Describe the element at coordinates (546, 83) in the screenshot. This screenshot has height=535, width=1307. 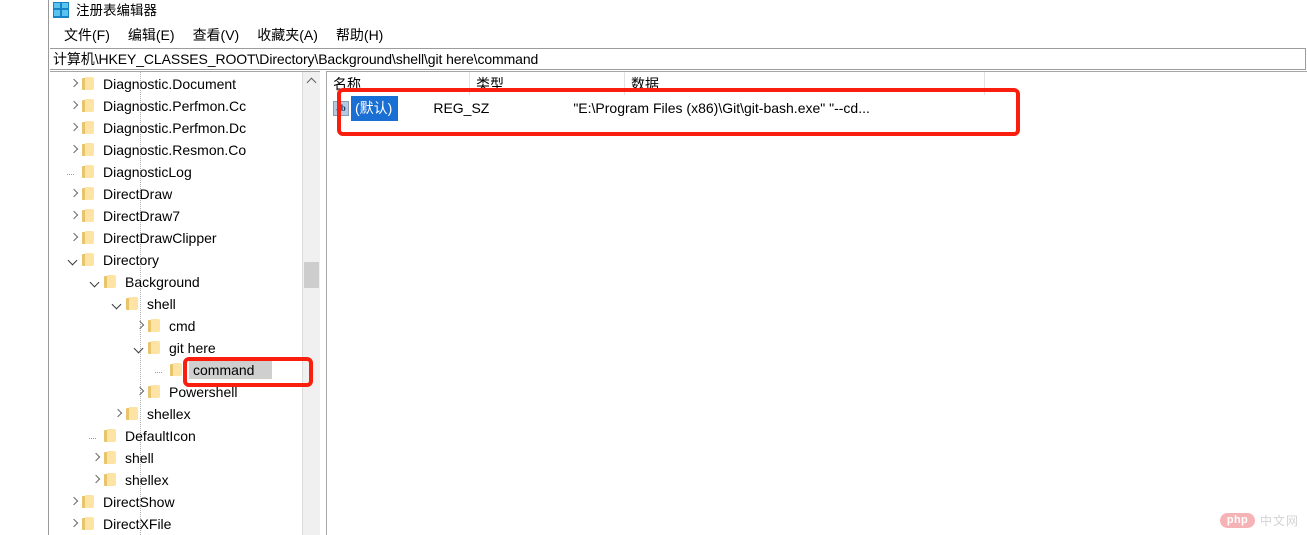
I see `column-header-type: 类型` at that location.